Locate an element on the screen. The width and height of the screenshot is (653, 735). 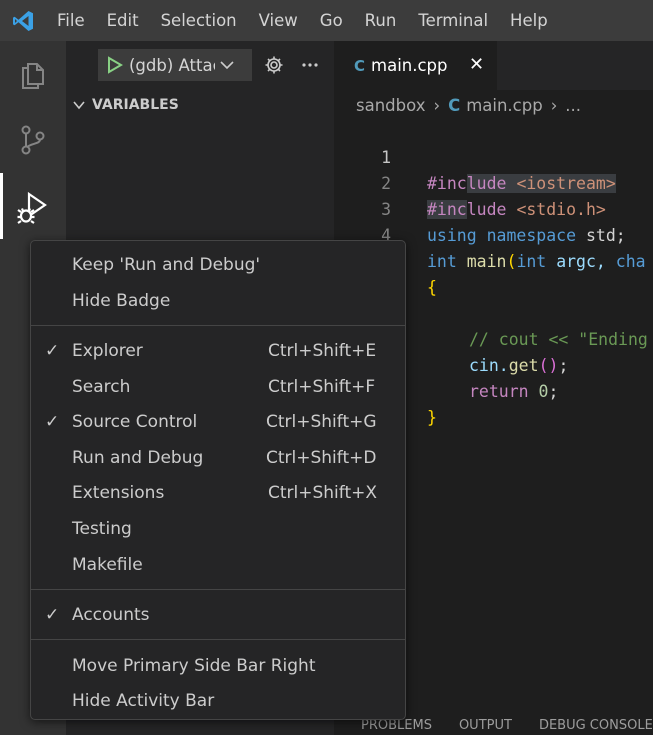
code-token: return is located at coordinates (499, 391).